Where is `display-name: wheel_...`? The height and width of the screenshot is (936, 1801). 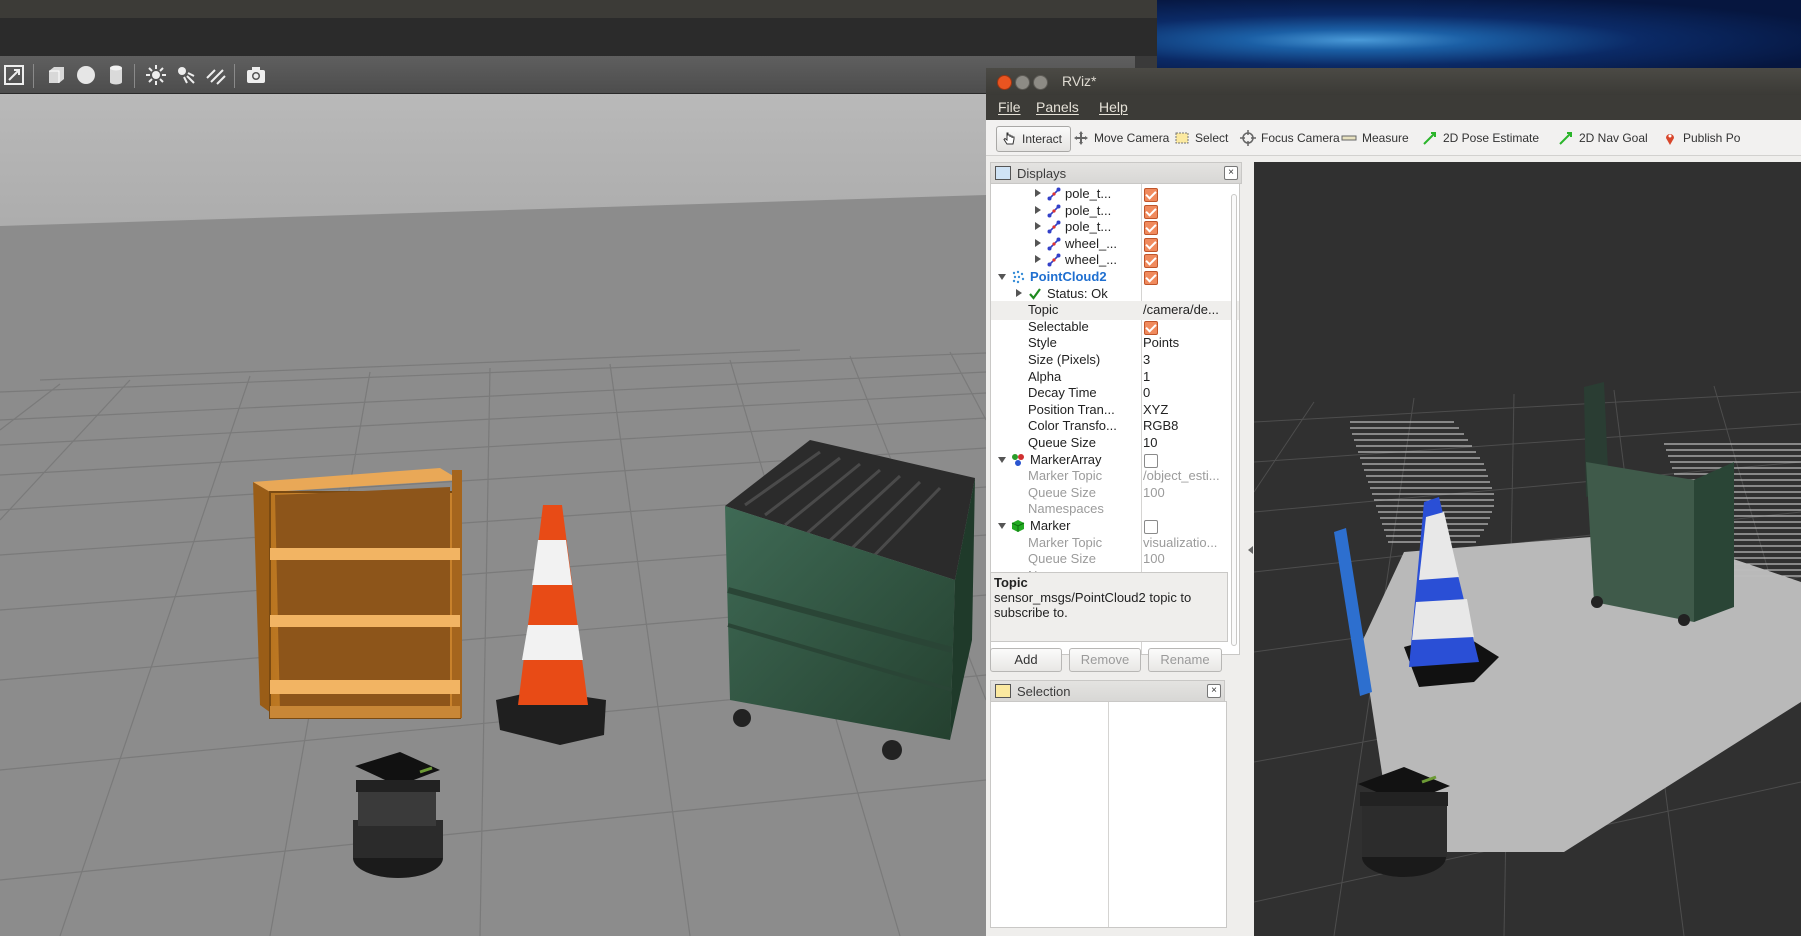 display-name: wheel_... is located at coordinates (1091, 243).